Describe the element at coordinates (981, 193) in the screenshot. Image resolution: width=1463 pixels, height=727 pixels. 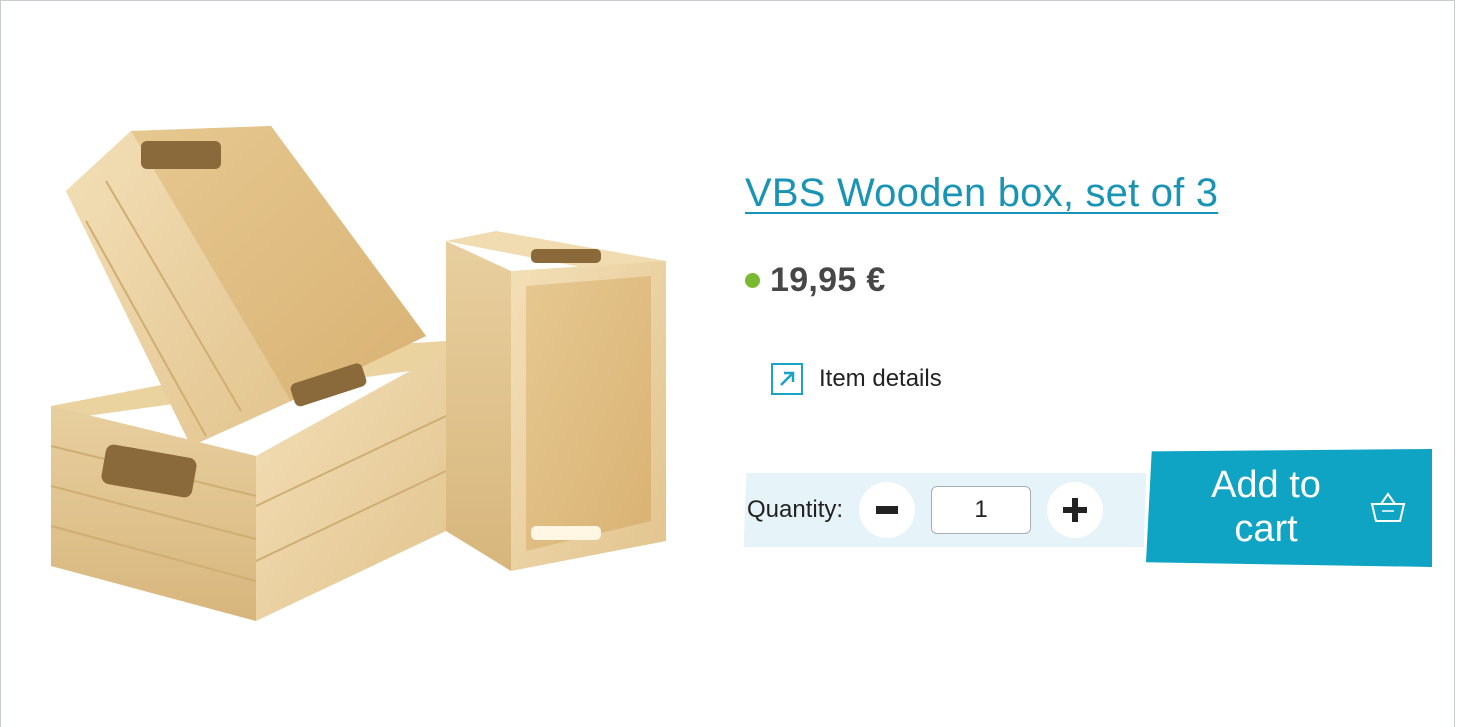
I see `product-title-link: VBS Wooden box, set of 3` at that location.